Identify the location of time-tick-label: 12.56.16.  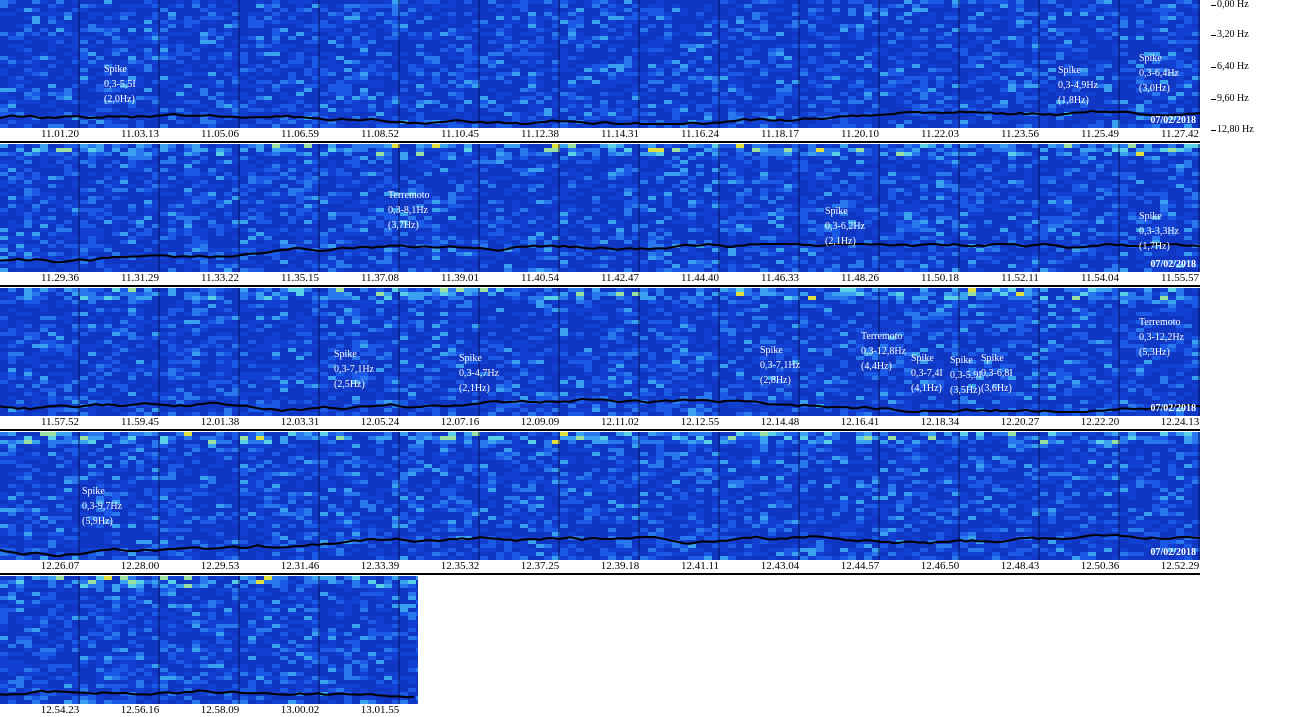
(140, 710).